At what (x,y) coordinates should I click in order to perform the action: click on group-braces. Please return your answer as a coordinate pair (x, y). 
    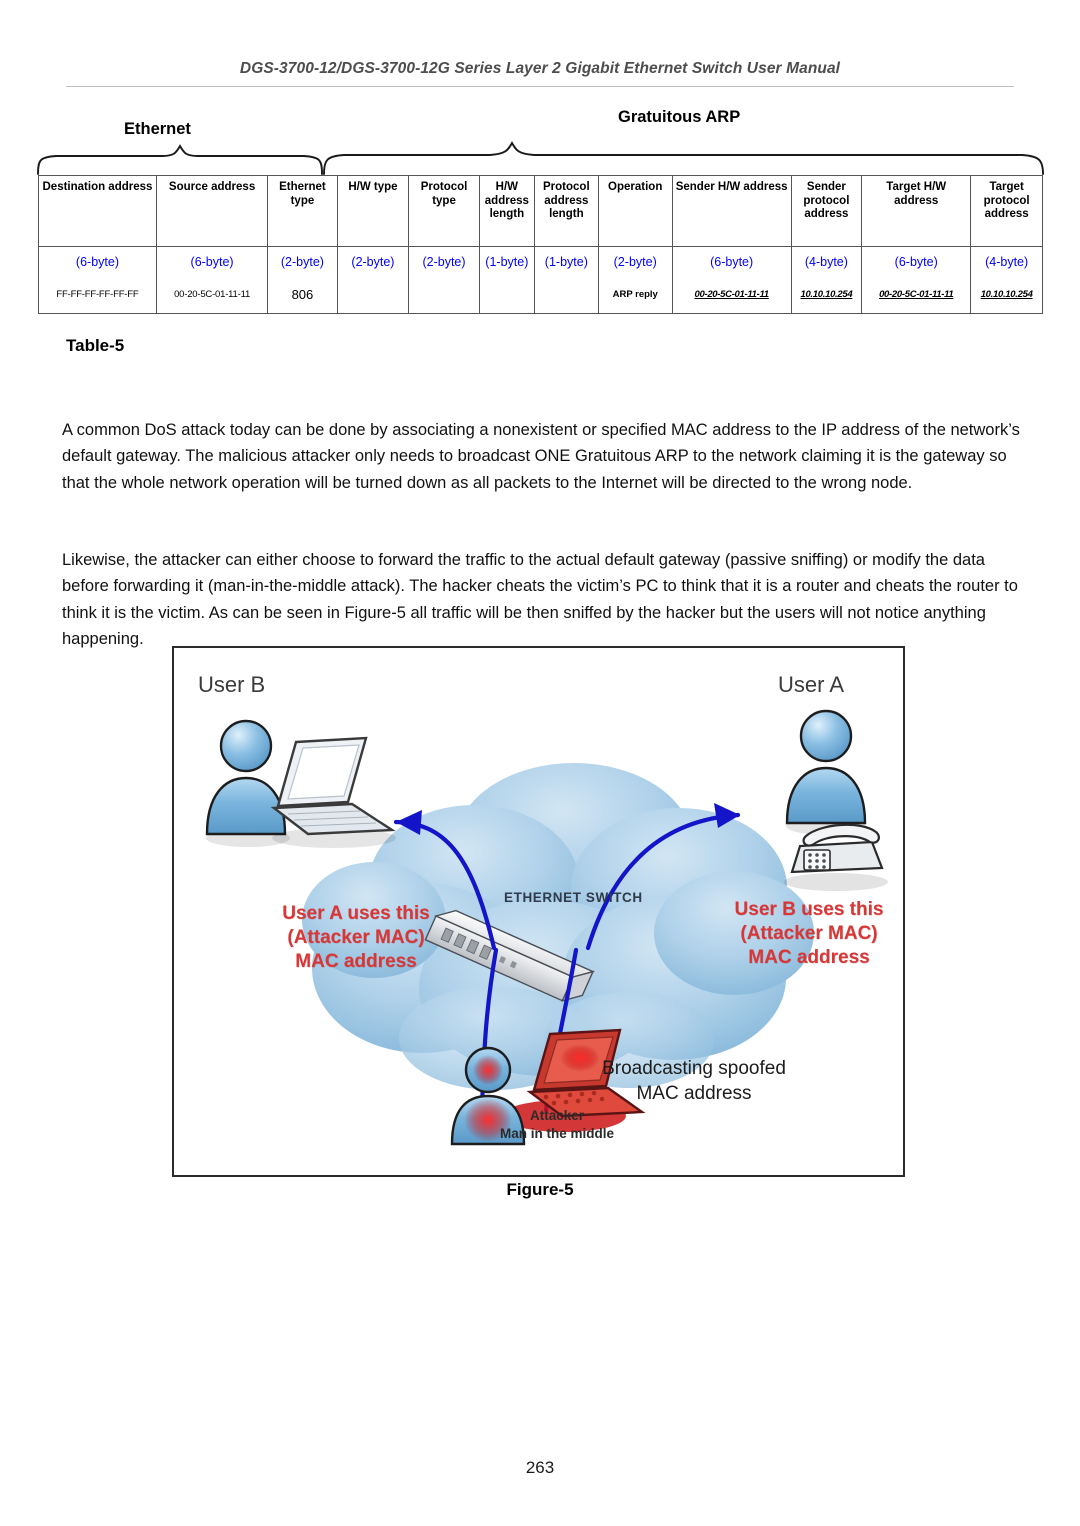
    Looking at the image, I should click on (540, 158).